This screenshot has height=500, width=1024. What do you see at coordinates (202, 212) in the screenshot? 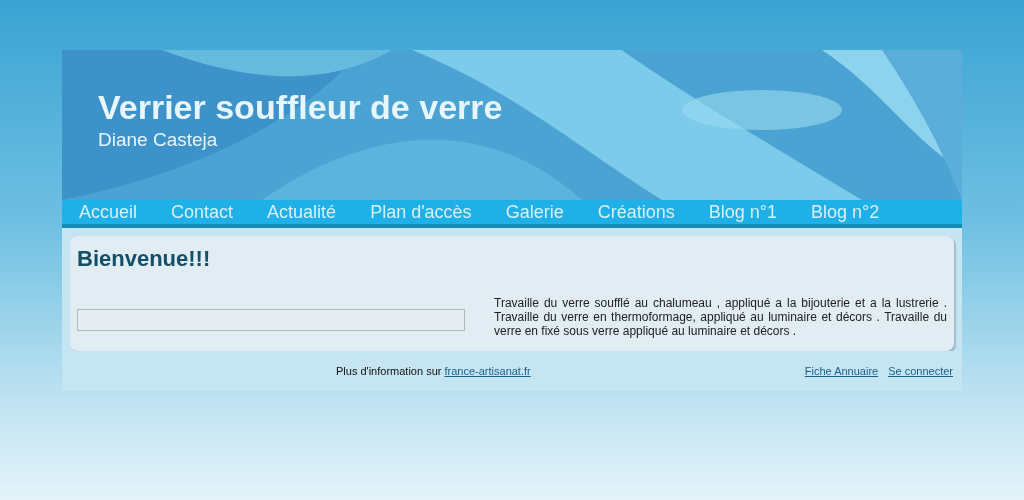
I see `nav-link: Contact` at bounding box center [202, 212].